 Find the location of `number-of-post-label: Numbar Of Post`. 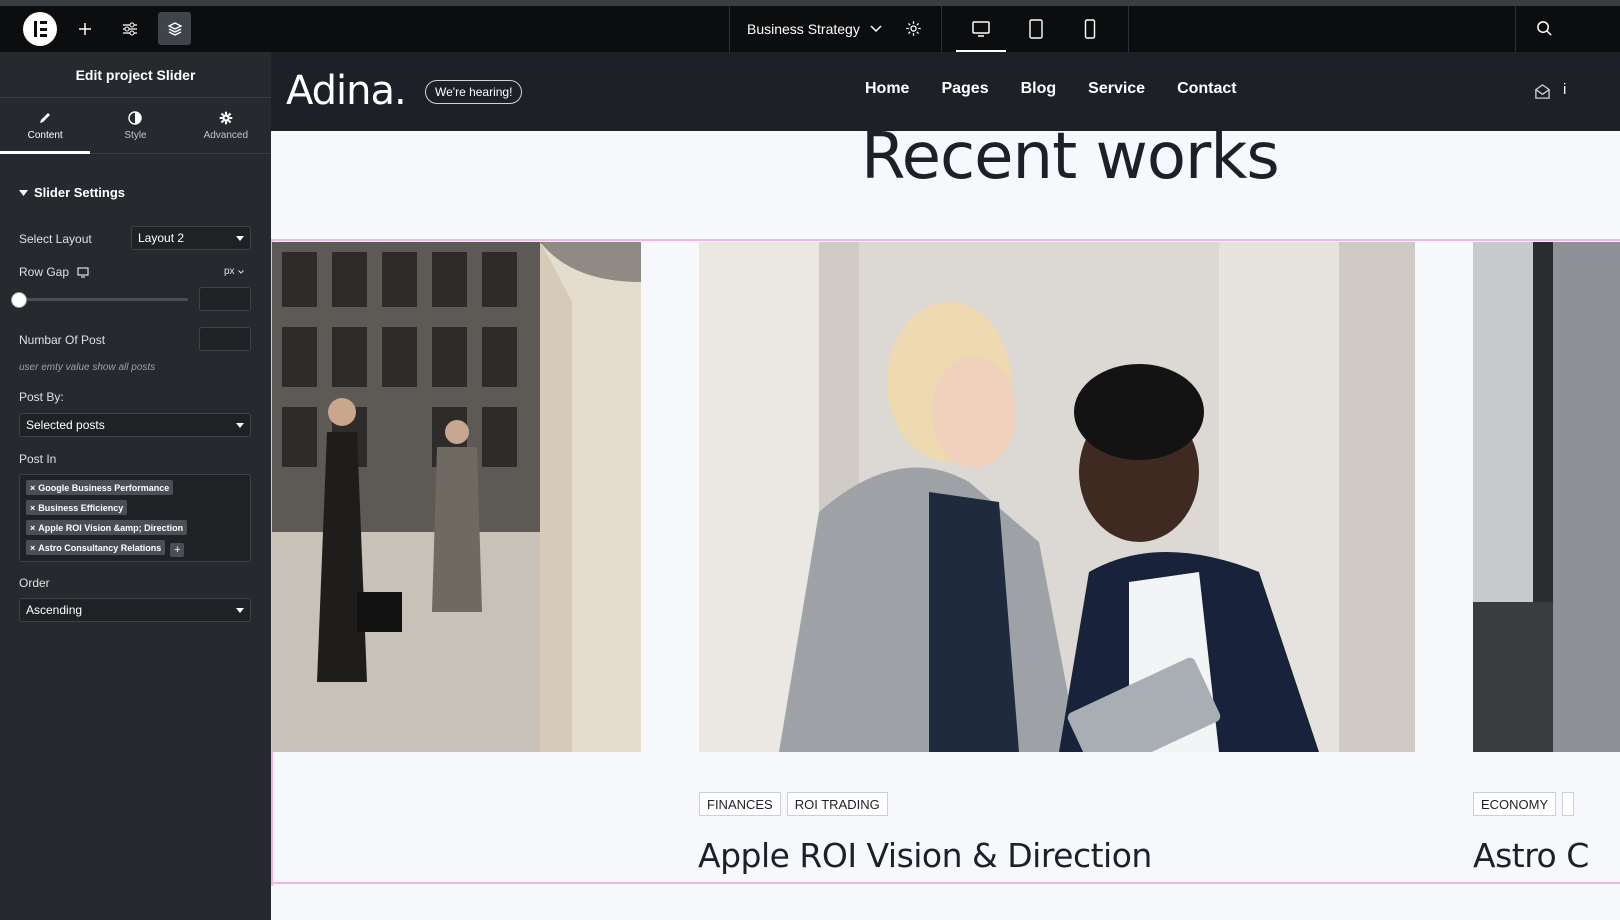

number-of-post-label: Numbar Of Post is located at coordinates (62, 340).